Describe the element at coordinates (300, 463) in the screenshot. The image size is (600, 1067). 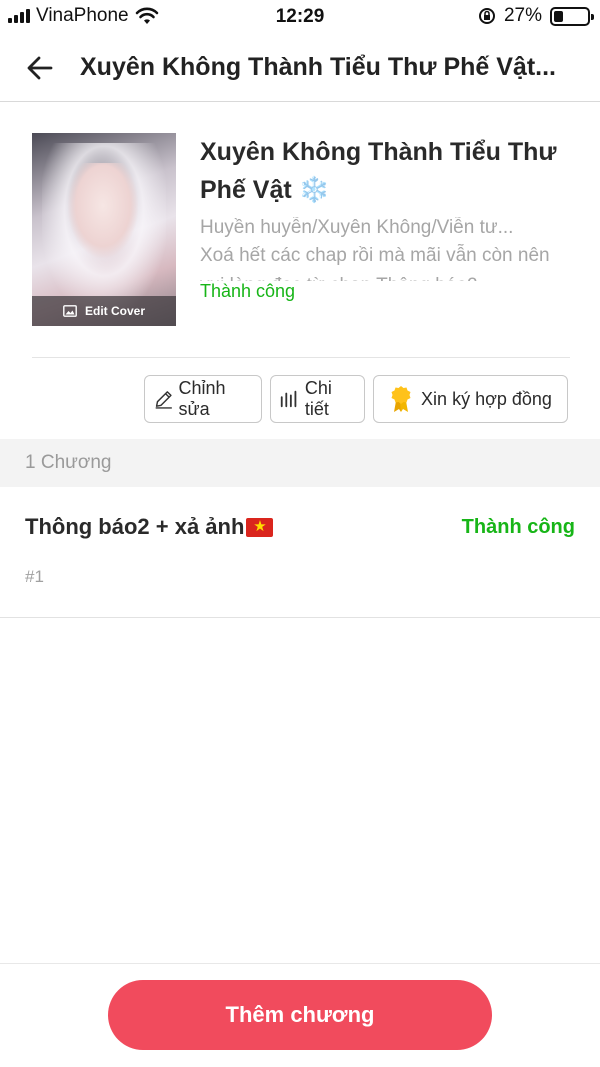
I see `chapter-count-bar: 1 Chương` at that location.